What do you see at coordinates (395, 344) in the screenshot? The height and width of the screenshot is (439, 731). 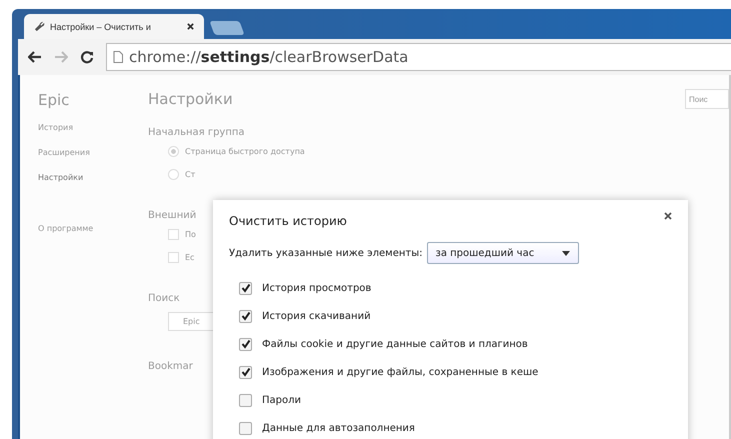 I see `checkbox-label: Файлы cookie и другие данные сайтов и плагинов` at bounding box center [395, 344].